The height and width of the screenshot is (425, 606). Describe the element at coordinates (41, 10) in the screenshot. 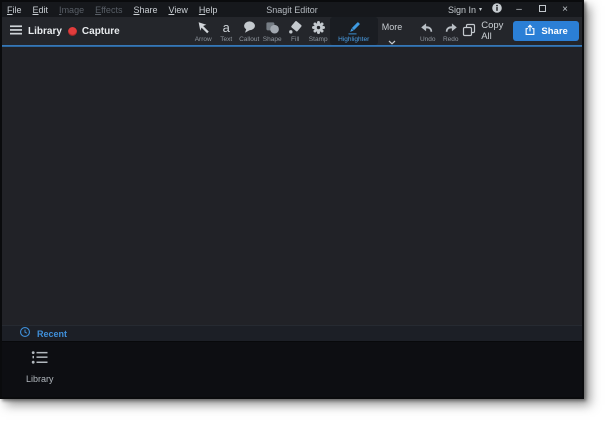

I see `menu-edit: Edit` at that location.